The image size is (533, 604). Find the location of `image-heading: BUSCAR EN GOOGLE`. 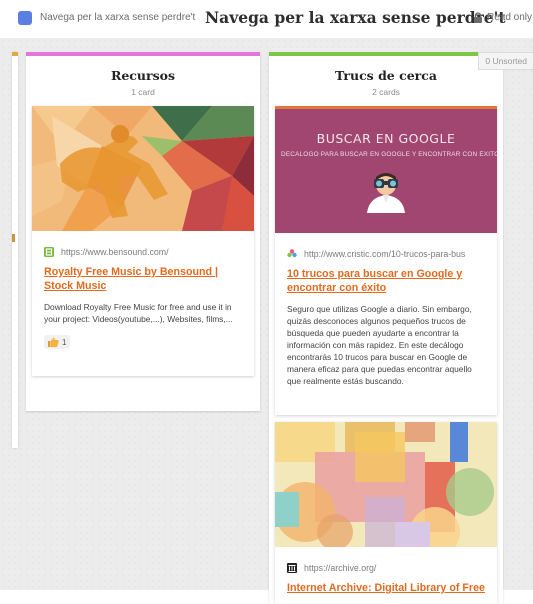

image-heading: BUSCAR EN GOOGLE is located at coordinates (386, 138).